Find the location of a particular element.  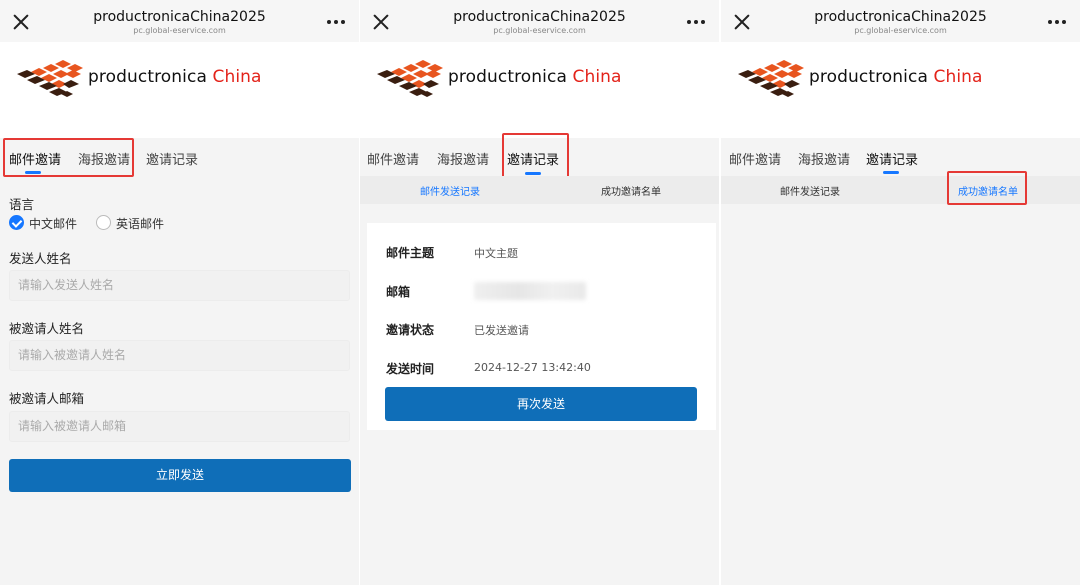

resend-button: 再次发送 is located at coordinates (541, 404).